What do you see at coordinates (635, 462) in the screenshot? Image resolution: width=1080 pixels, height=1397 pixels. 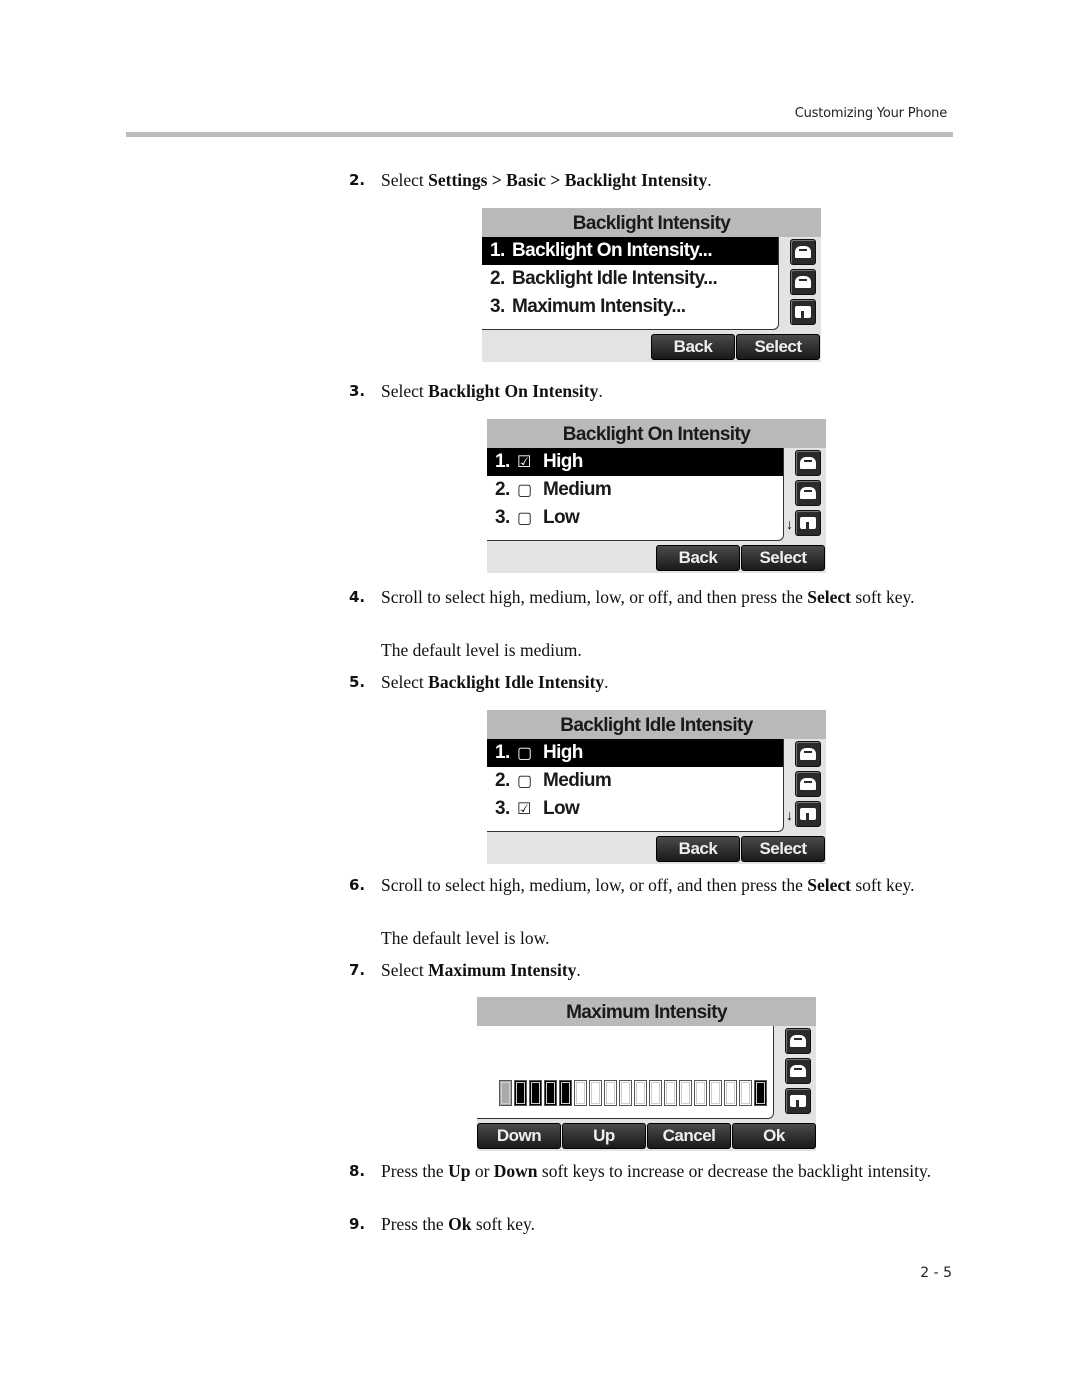 I see `option-high: 1. ☑ High` at bounding box center [635, 462].